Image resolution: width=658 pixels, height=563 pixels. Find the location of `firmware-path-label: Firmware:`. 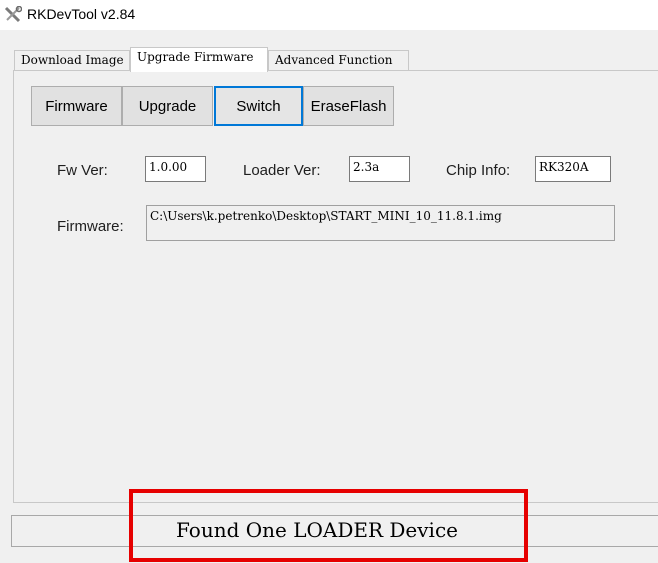

firmware-path-label: Firmware: is located at coordinates (90, 226).